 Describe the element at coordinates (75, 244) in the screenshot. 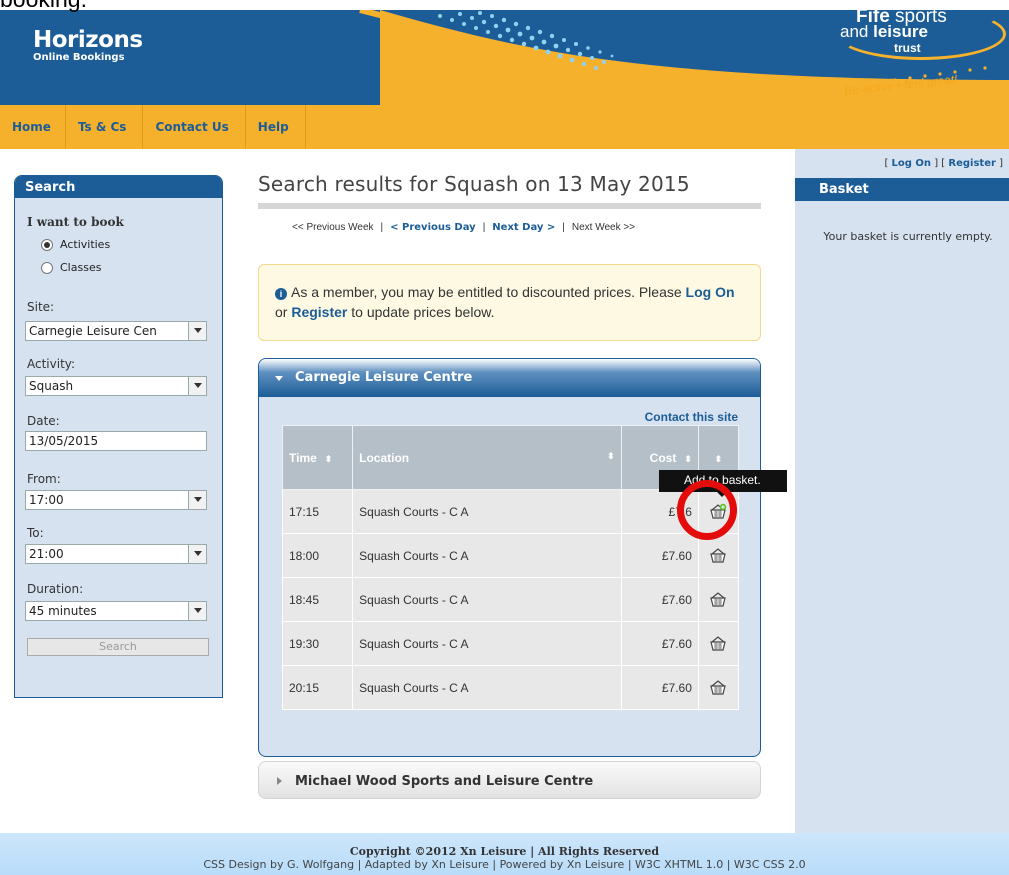

I see `radio-activities: Activities` at that location.